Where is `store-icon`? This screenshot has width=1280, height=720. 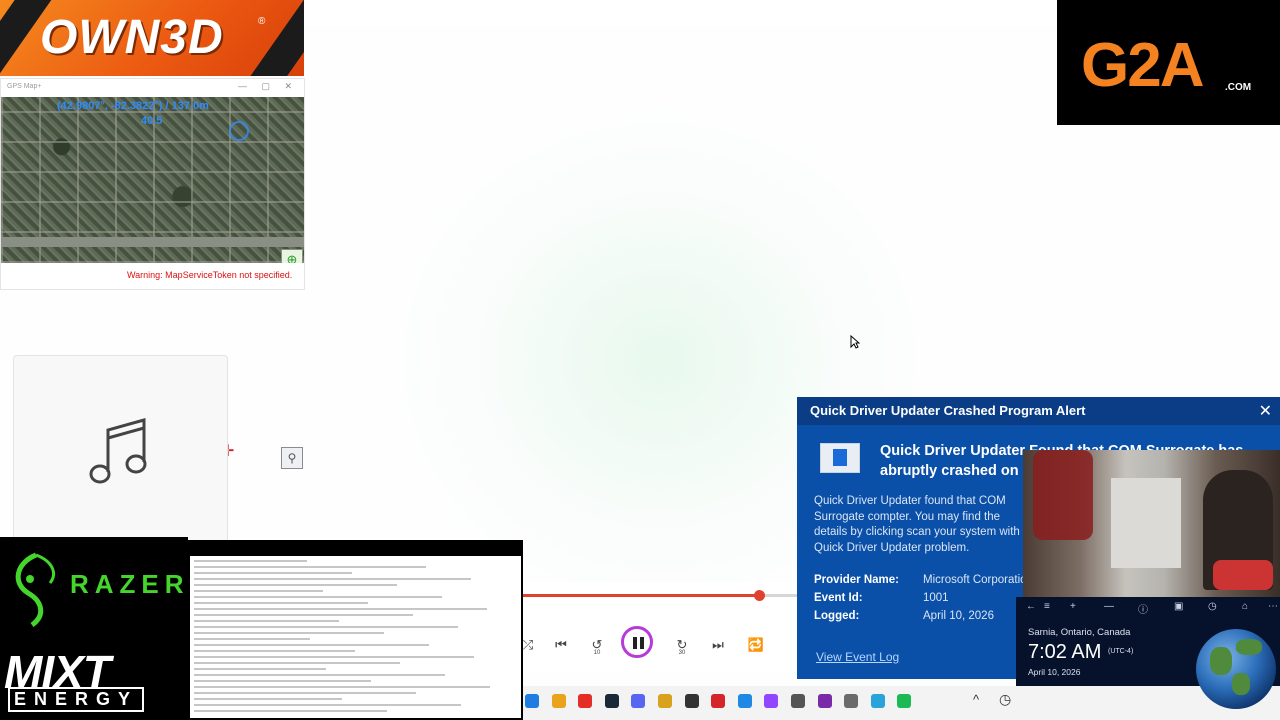
store-icon is located at coordinates (877, 701).